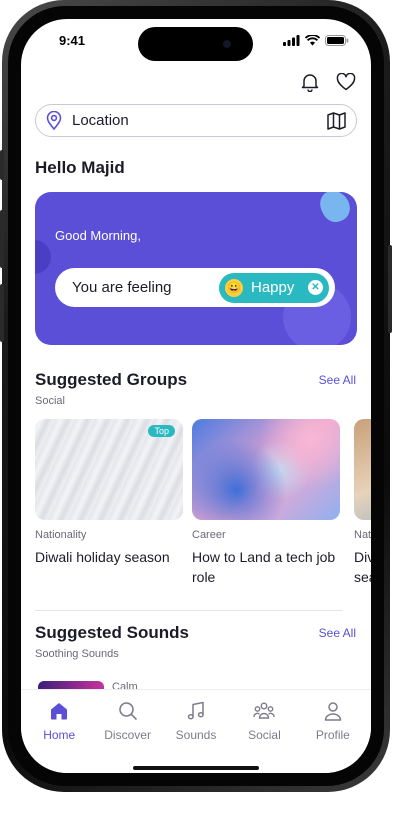  I want to click on sounds-see-all-link: See All, so click(337, 633).